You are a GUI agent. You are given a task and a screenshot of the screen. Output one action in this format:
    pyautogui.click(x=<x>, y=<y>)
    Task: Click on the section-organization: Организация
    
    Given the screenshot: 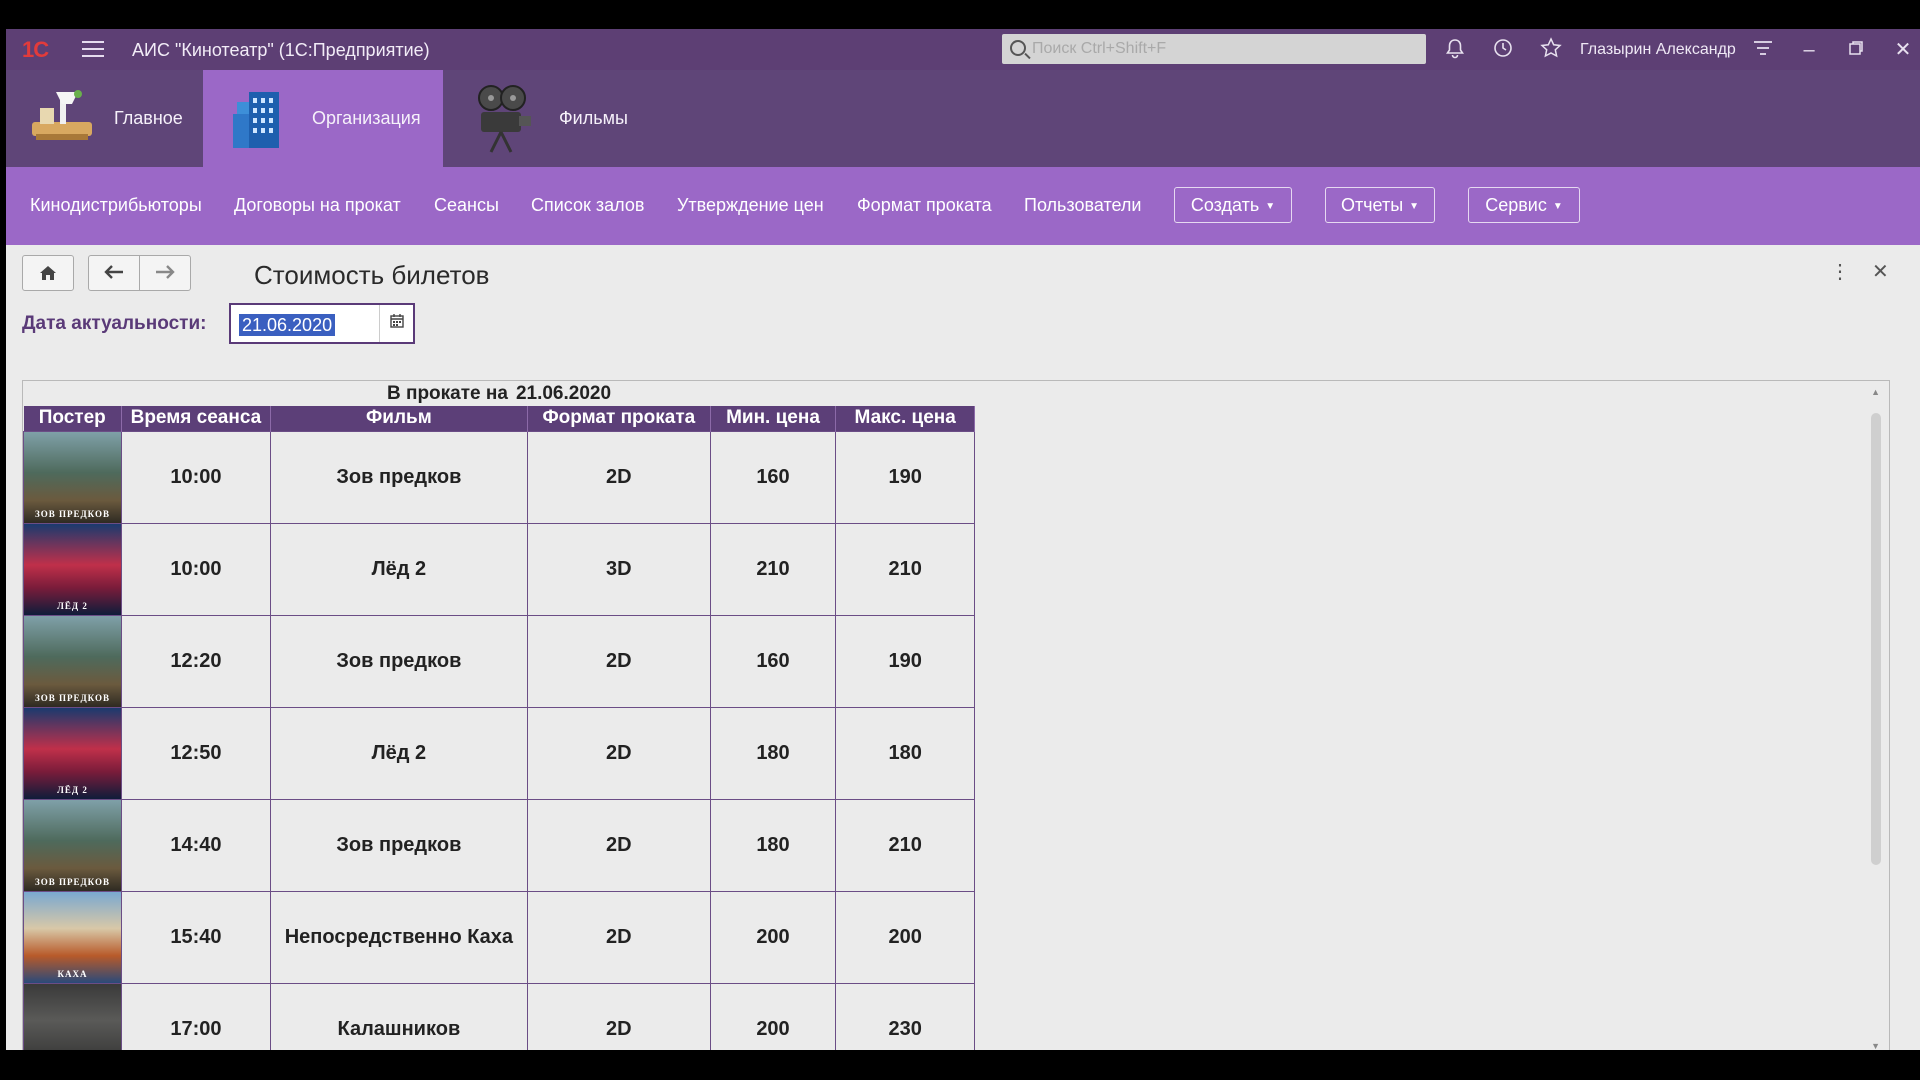 What is the action you would take?
    pyautogui.click(x=323, y=118)
    